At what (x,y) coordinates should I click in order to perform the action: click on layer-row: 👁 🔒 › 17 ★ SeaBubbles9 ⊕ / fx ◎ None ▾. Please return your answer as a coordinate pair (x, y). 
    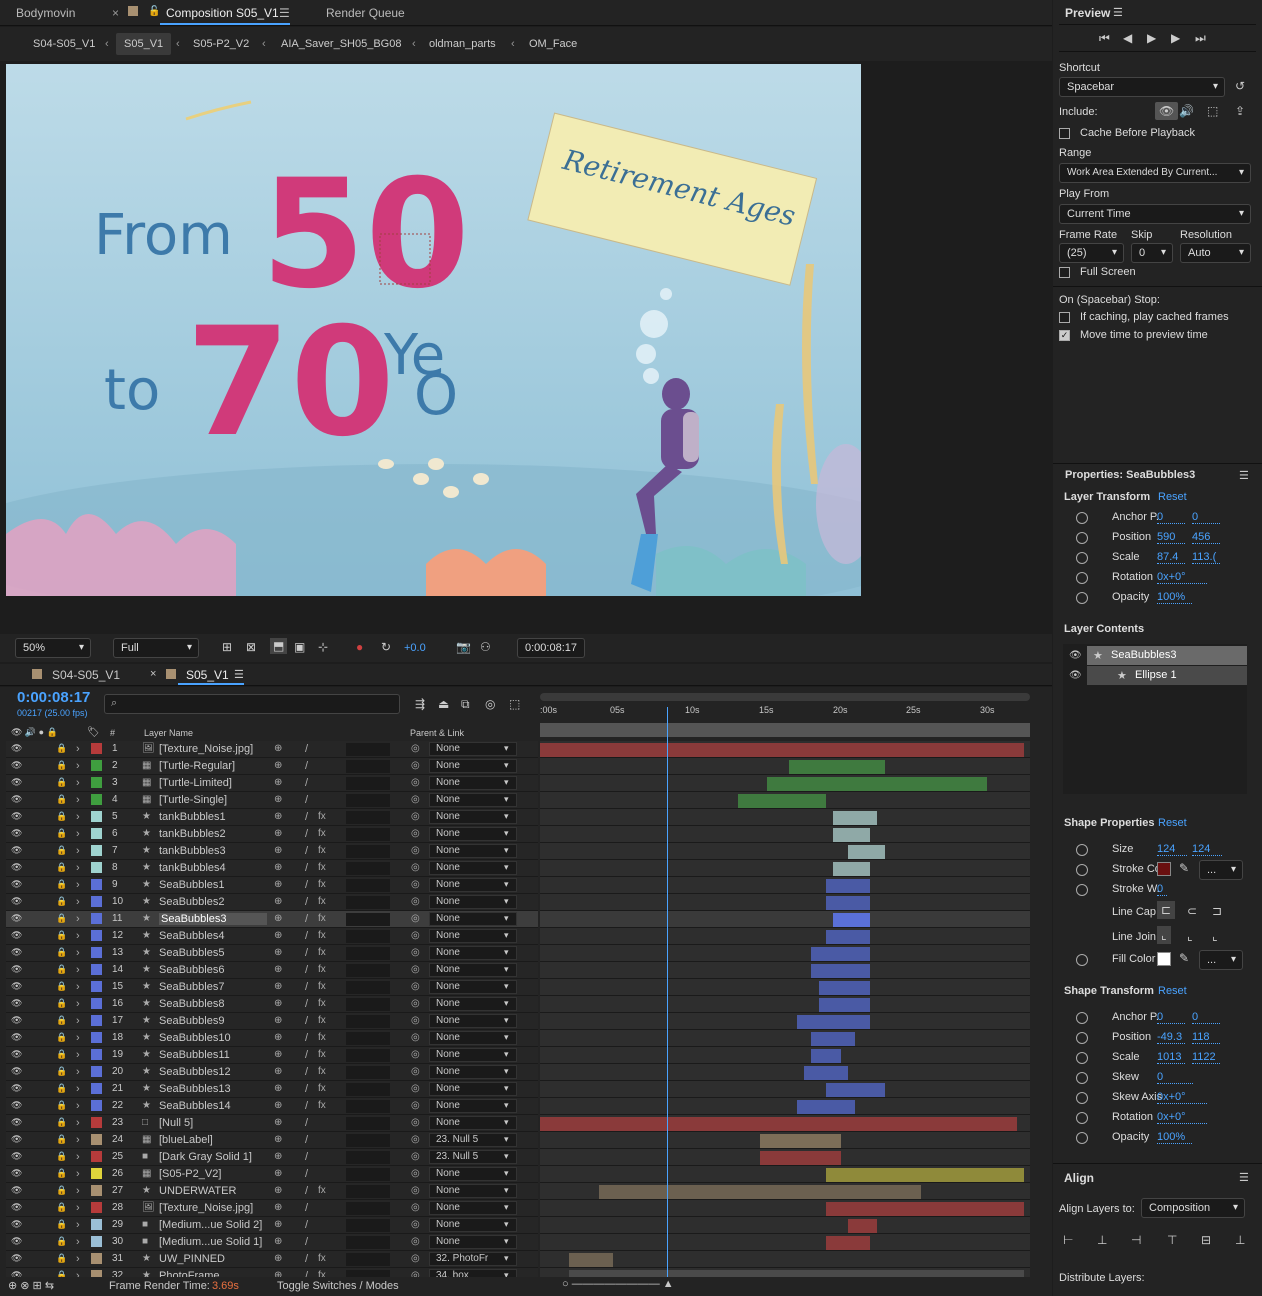
    Looking at the image, I should click on (272, 1021).